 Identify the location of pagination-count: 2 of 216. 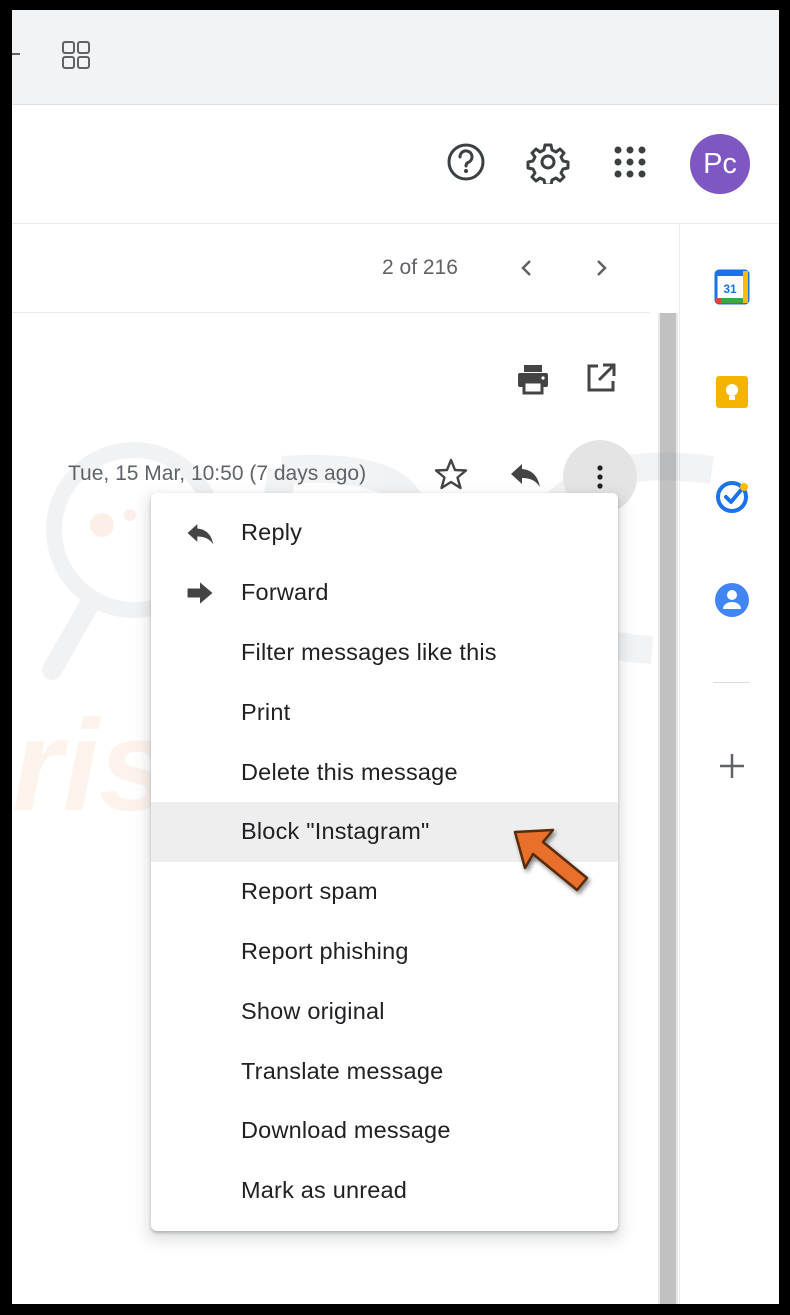
(420, 267).